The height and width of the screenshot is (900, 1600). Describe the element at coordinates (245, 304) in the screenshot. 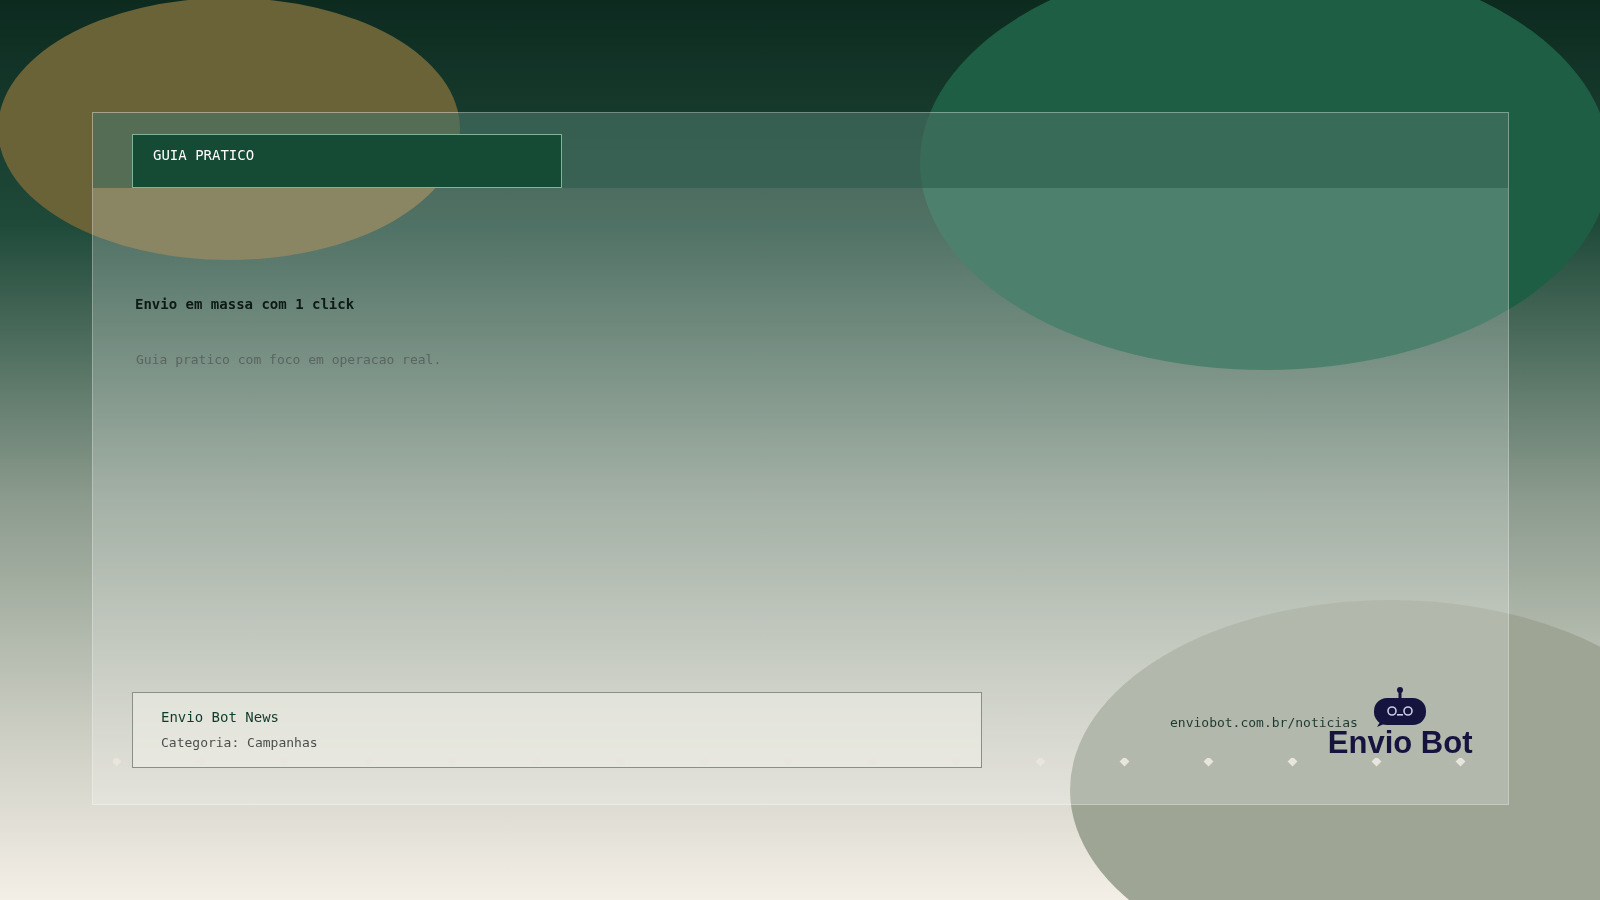

I see `article-title: Envio em massa com 1 click` at that location.